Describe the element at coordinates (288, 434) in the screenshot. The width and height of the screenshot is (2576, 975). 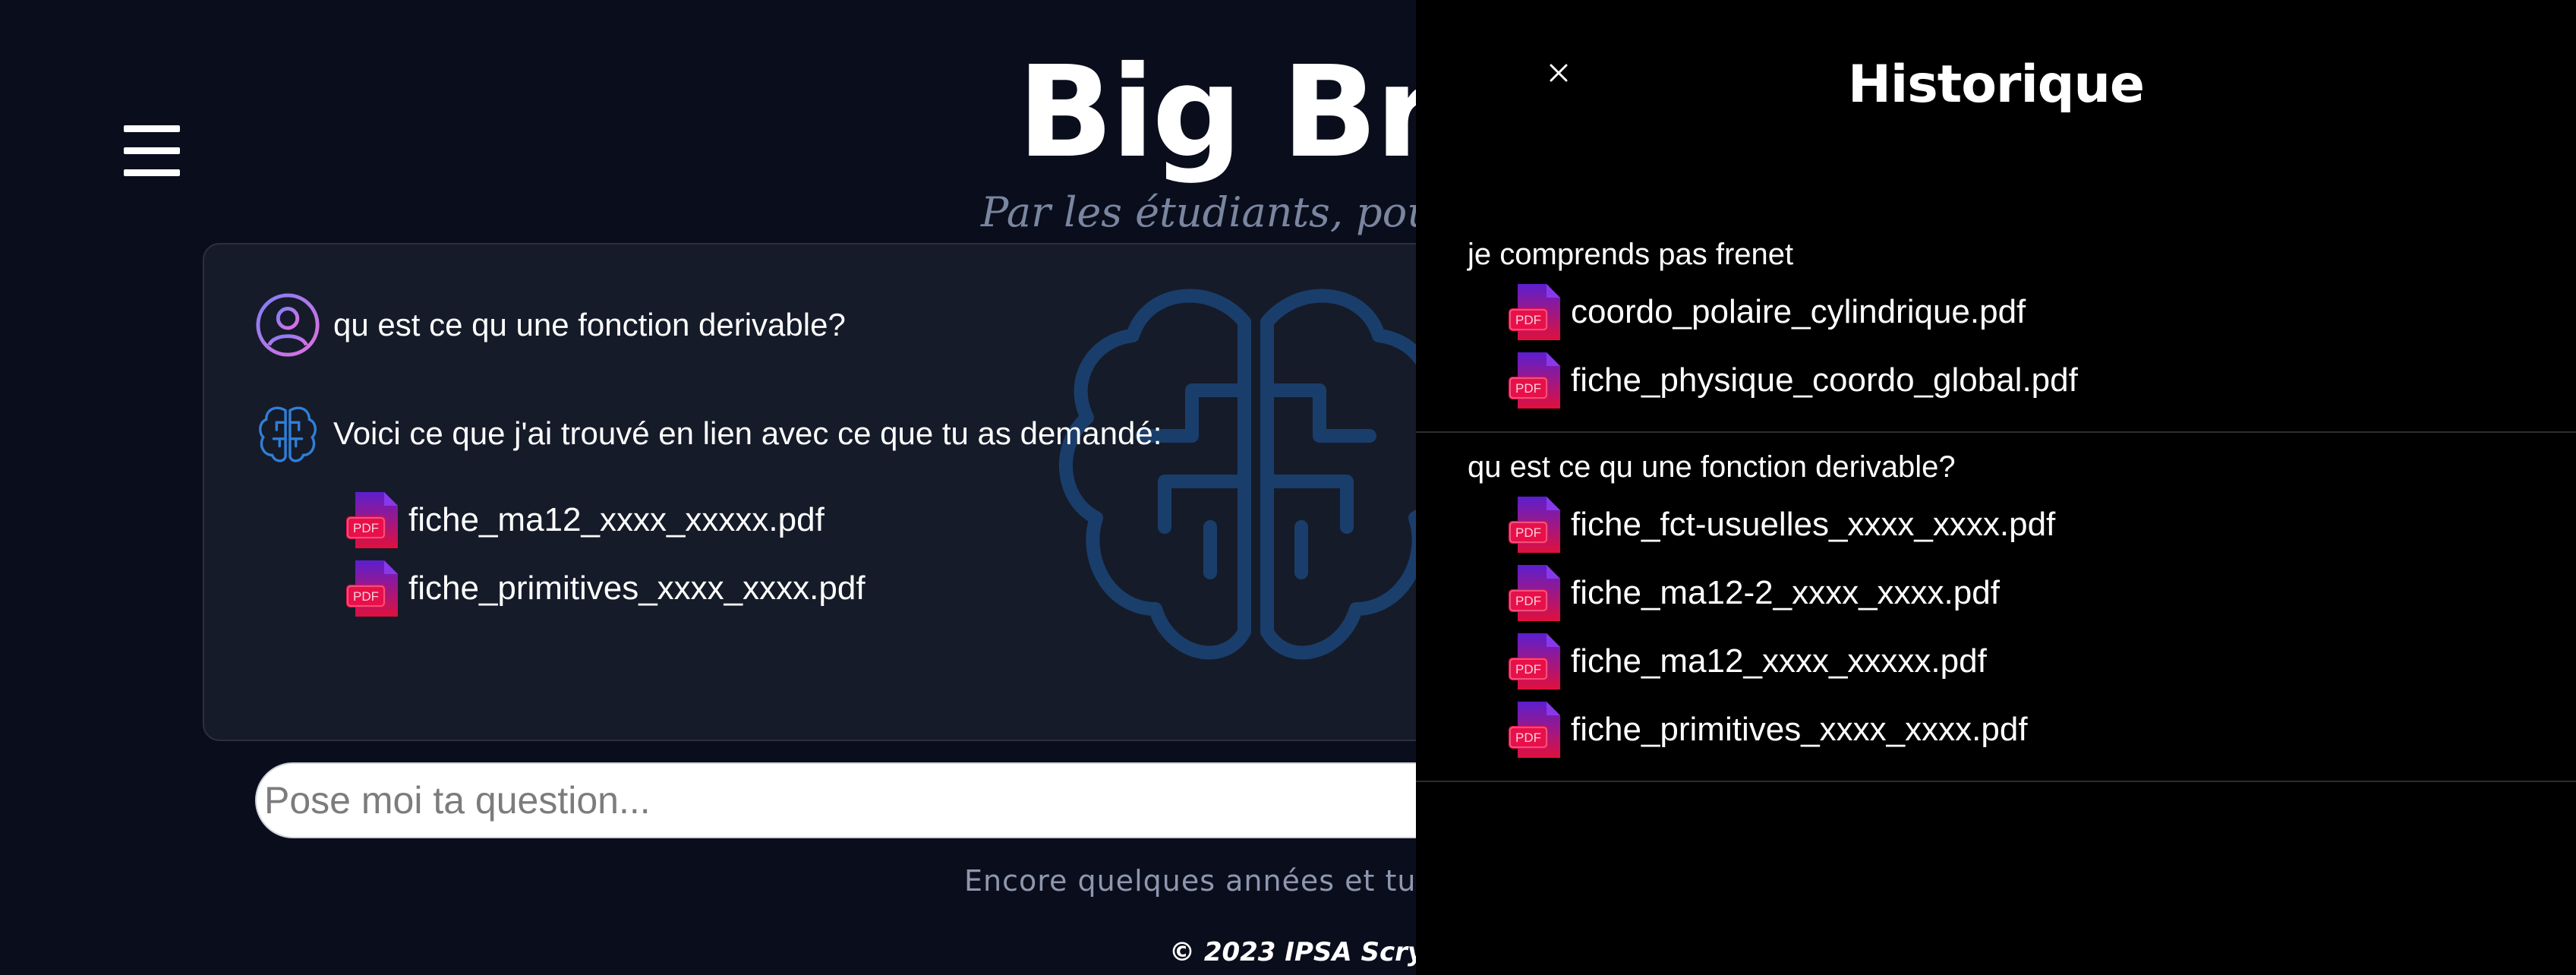
I see `brain-icon` at that location.